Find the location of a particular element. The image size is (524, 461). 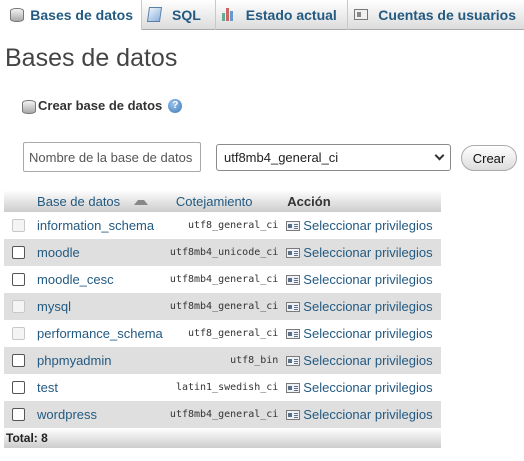

header-collation: Cotejamiento is located at coordinates (226, 201).